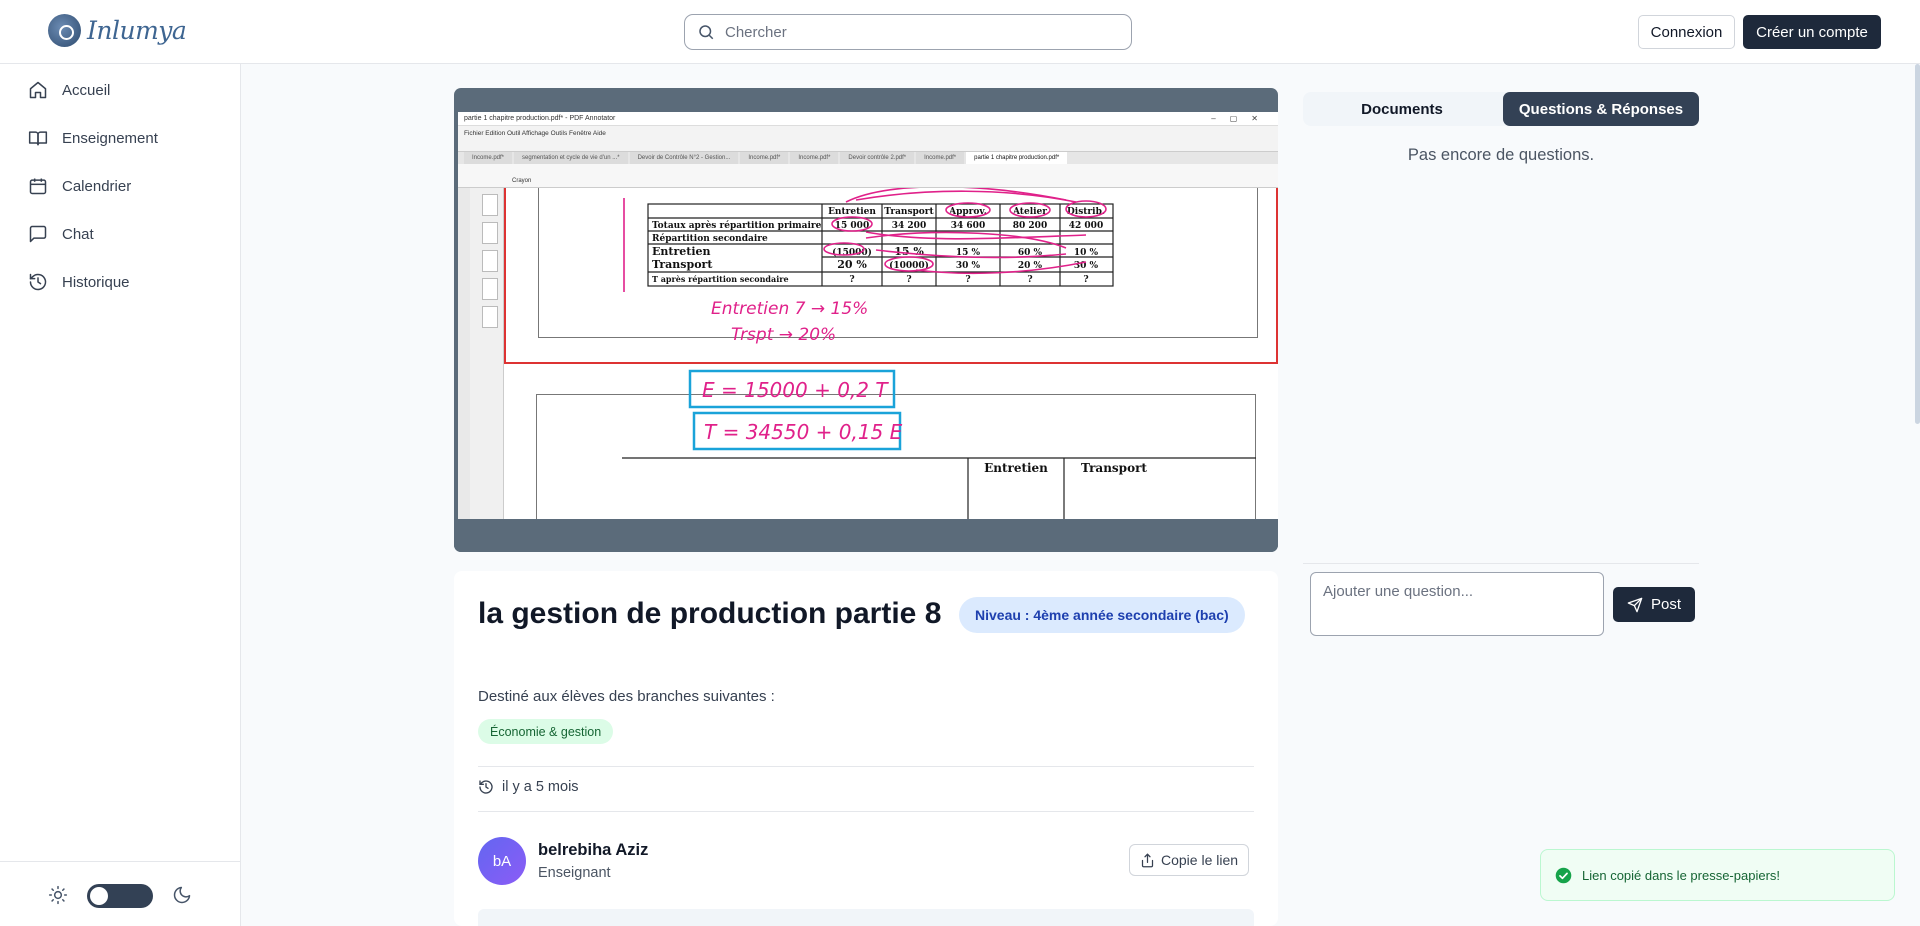 The width and height of the screenshot is (1920, 926). I want to click on table-cell: 34 600, so click(968, 226).